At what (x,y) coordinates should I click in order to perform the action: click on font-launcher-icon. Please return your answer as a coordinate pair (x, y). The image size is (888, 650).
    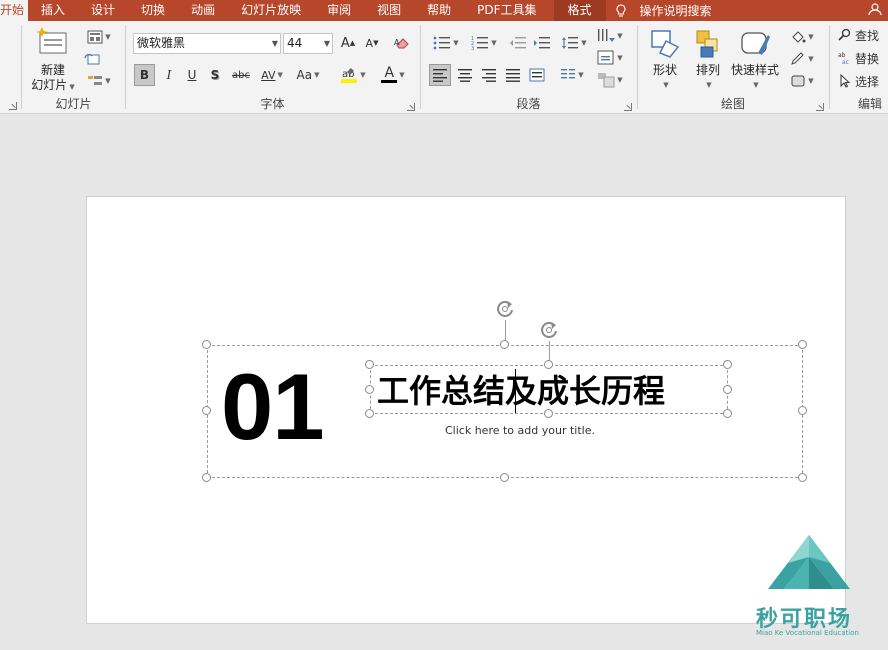
    Looking at the image, I should click on (411, 107).